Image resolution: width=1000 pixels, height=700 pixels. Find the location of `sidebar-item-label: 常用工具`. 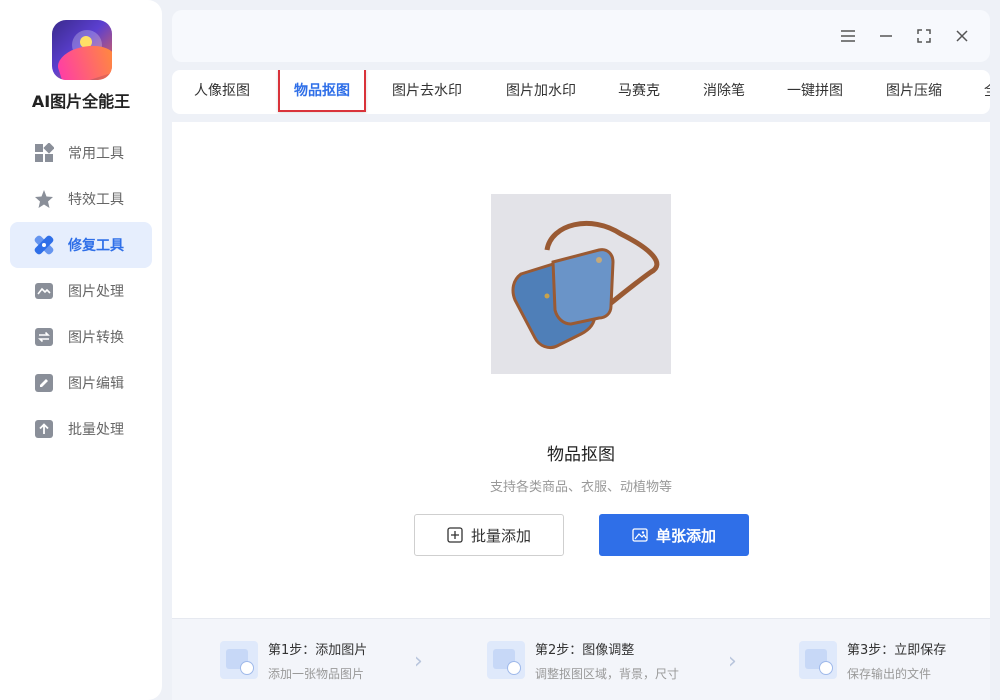

sidebar-item-label: 常用工具 is located at coordinates (96, 154).